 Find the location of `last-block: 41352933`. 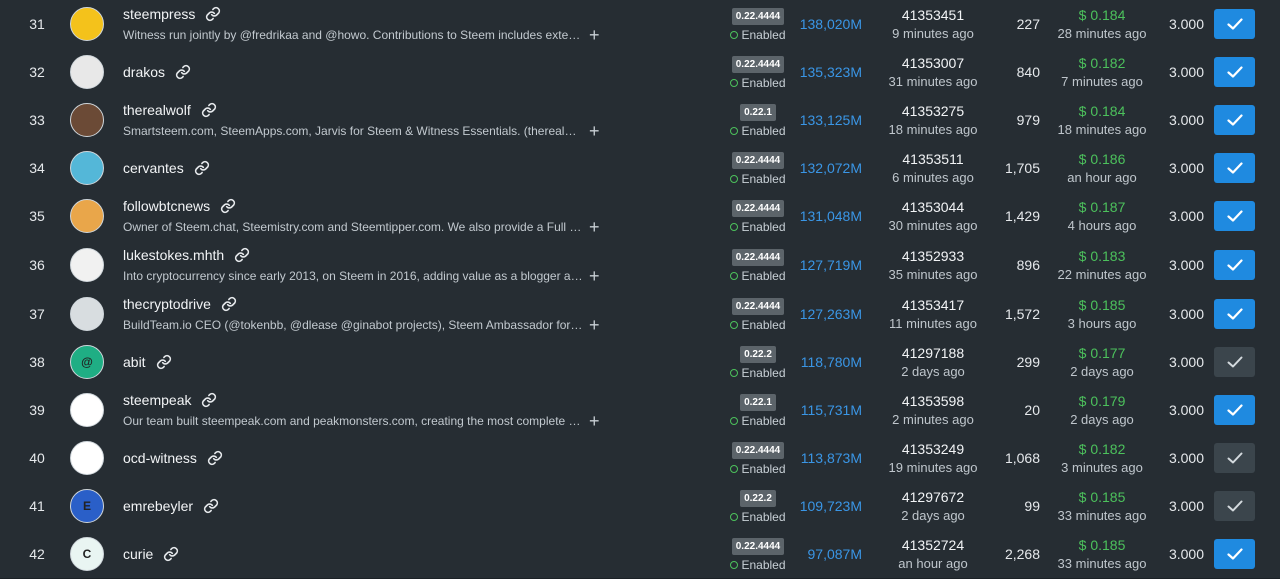

last-block: 41352933 is located at coordinates (933, 256).